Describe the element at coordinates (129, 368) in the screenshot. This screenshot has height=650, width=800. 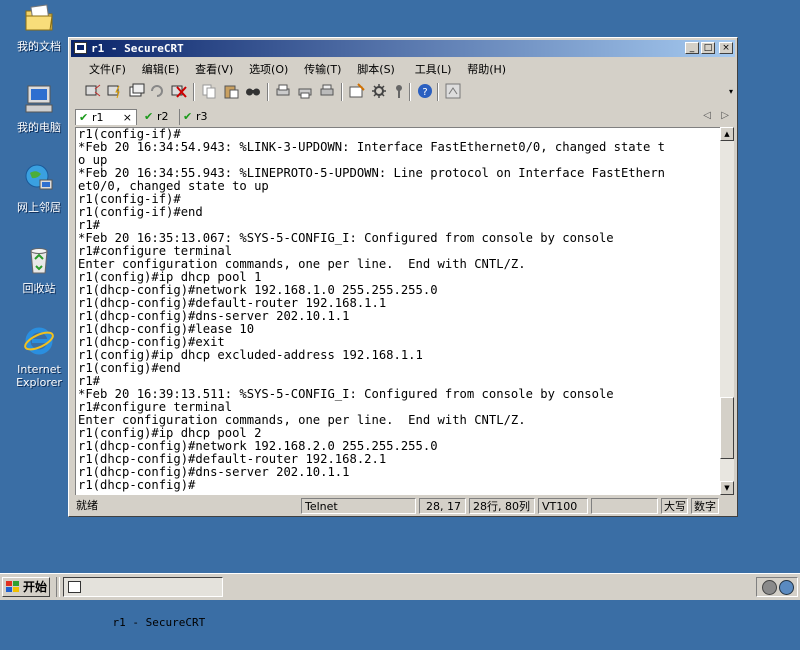
I see `terminal-line: r1(config)#end` at that location.